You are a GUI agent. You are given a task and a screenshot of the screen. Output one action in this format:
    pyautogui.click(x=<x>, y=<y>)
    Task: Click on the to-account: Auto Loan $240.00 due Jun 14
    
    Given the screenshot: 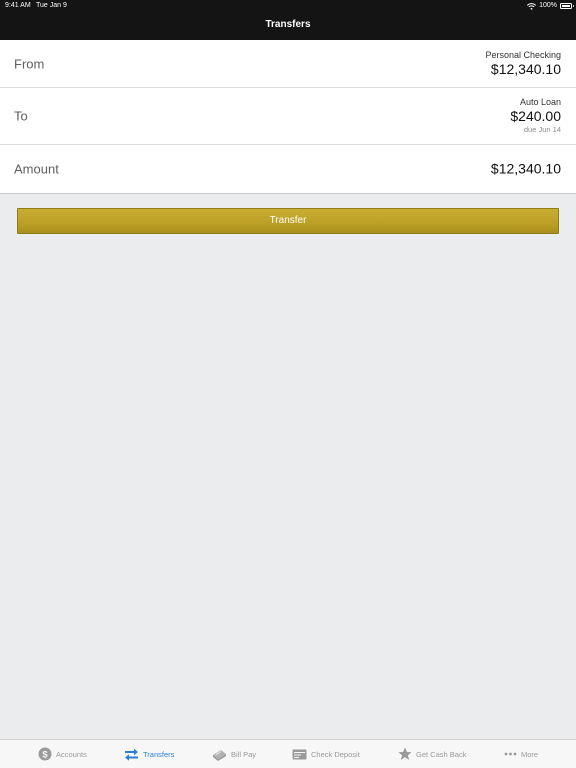 What is the action you would take?
    pyautogui.click(x=535, y=116)
    